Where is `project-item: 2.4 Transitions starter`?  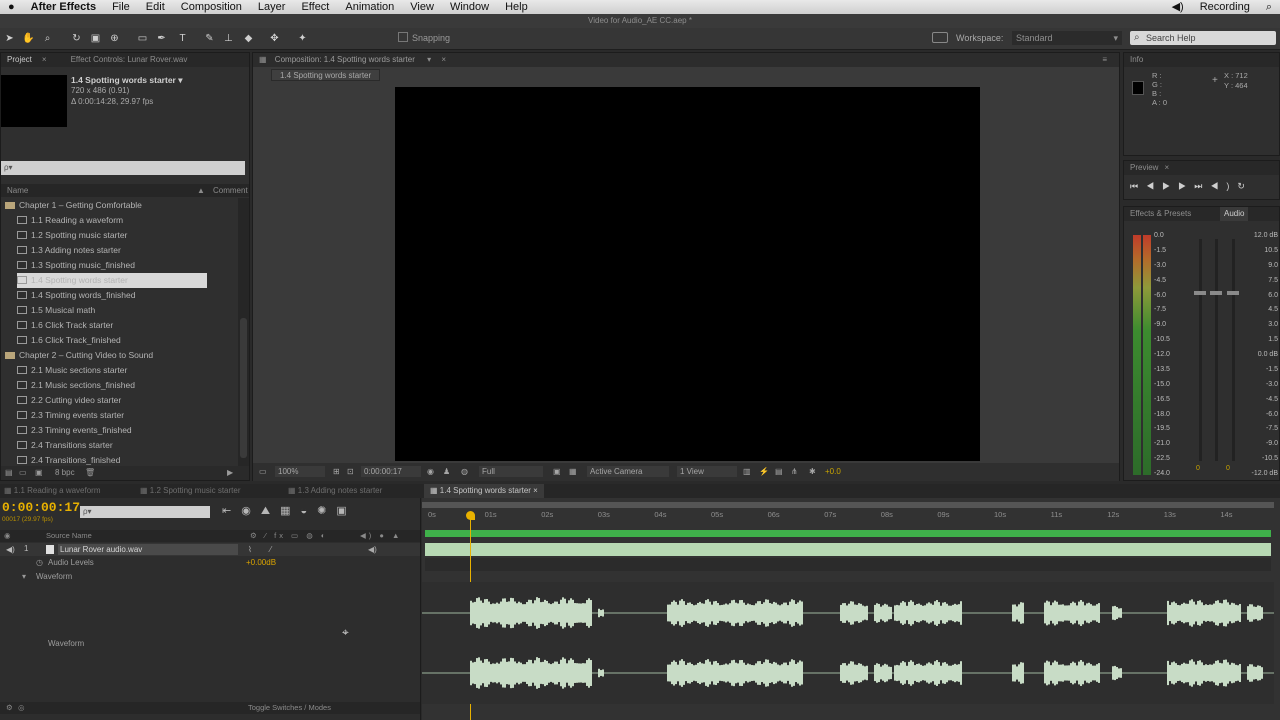
project-item: 2.4 Transitions starter is located at coordinates (65, 445).